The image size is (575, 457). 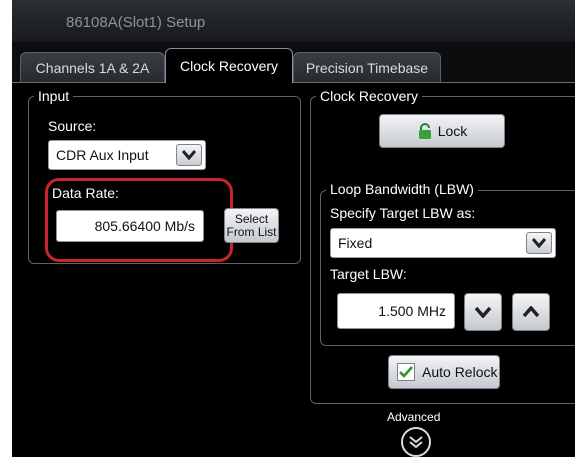 I want to click on clock-recovery-legend: Clock Recovery, so click(x=369, y=96).